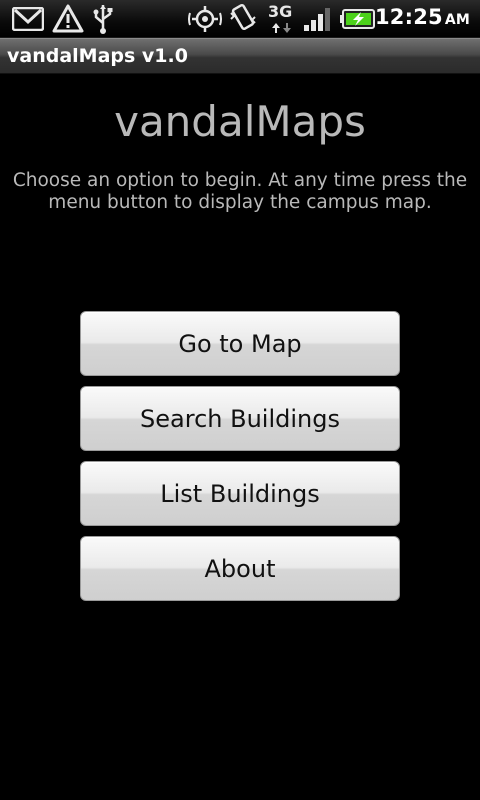  Describe the element at coordinates (68, 21) in the screenshot. I see `warning-icon` at that location.